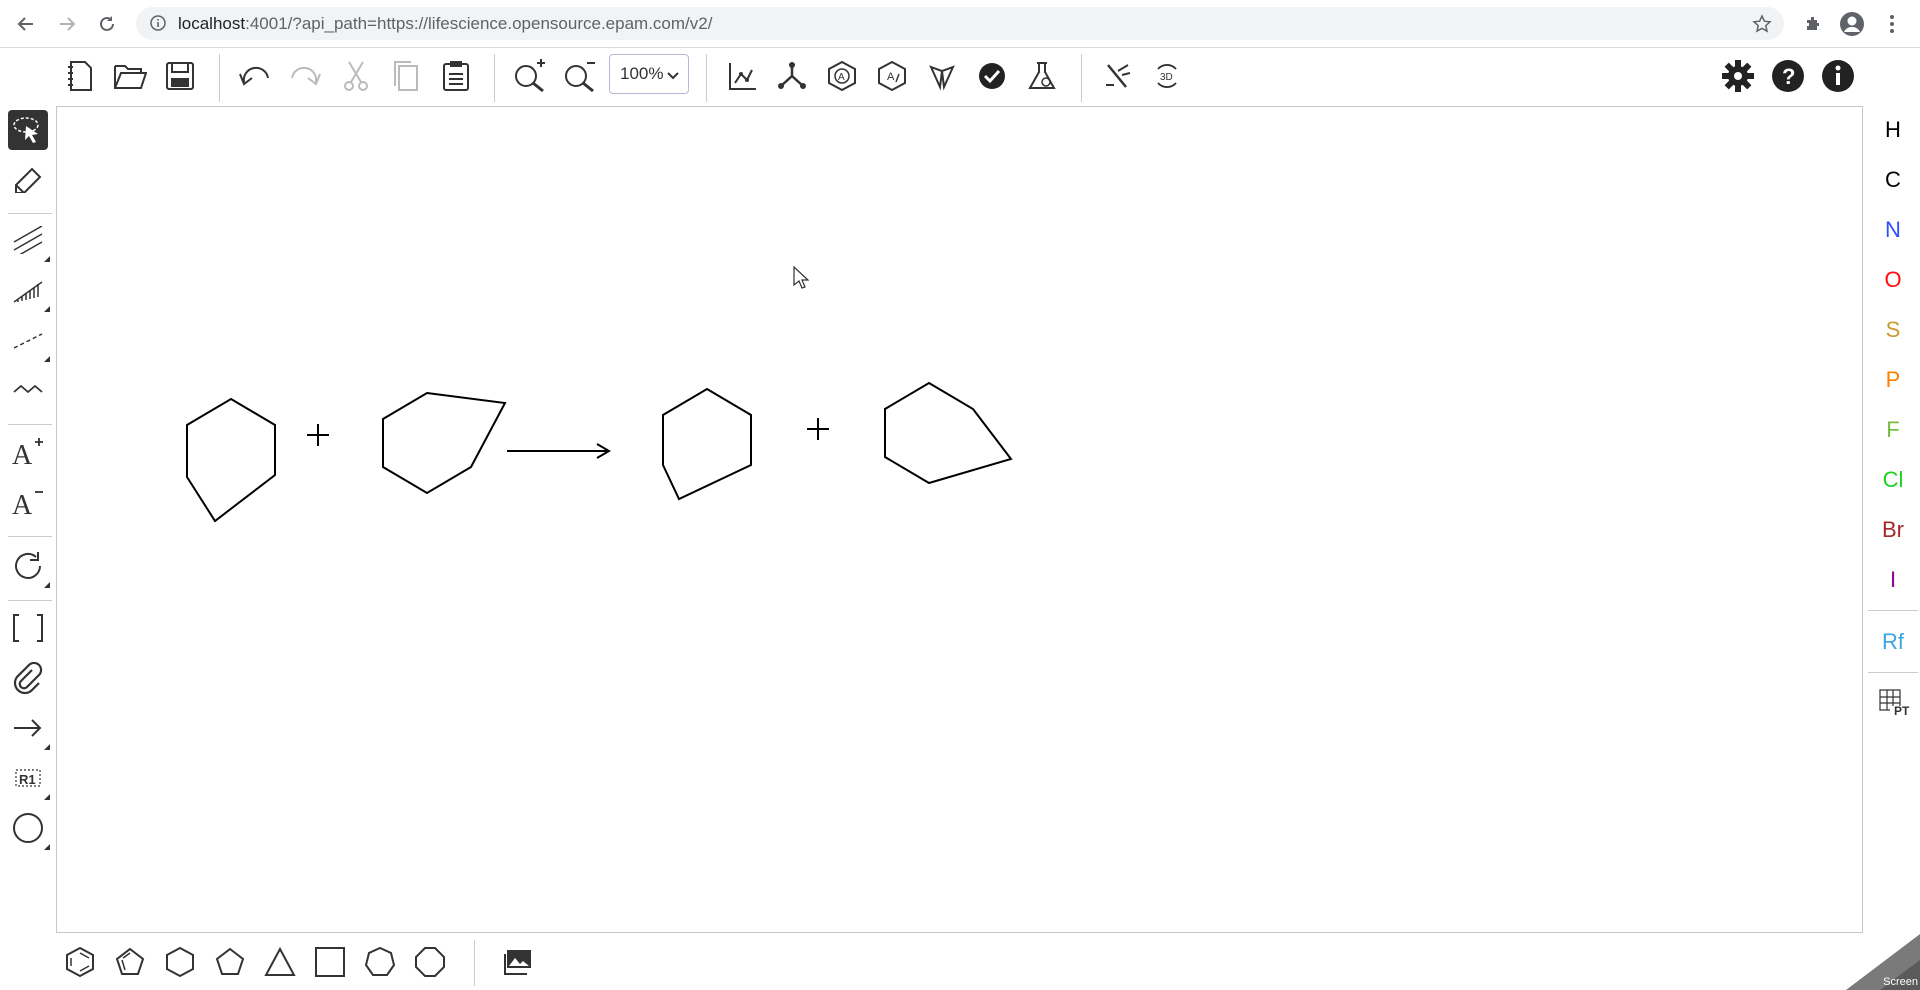 Image resolution: width=1920 pixels, height=990 pixels. I want to click on element-c: C, so click(1893, 180).